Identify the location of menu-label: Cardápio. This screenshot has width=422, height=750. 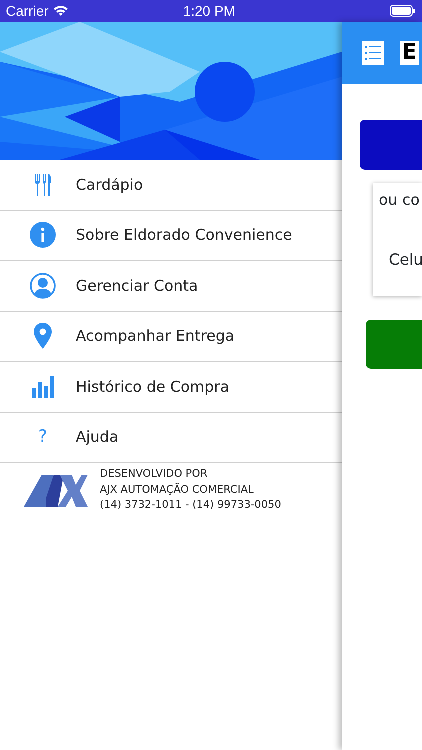
(110, 185).